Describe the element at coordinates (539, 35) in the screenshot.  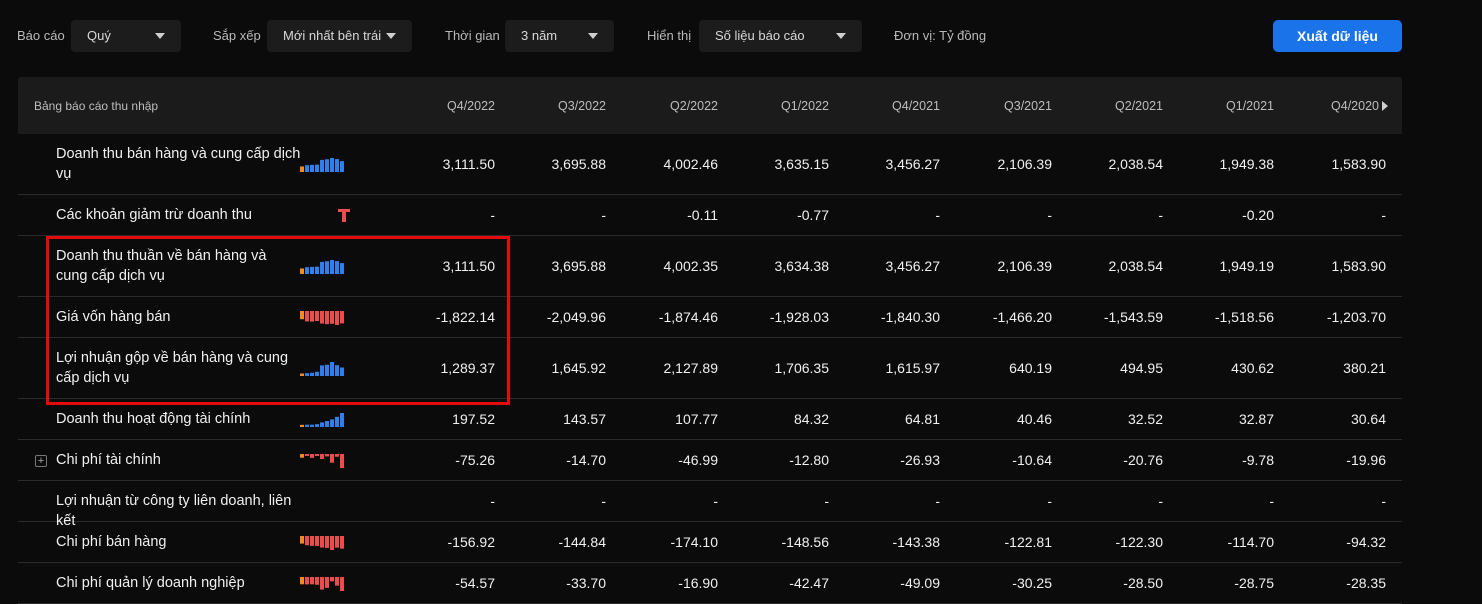
I see `time-range-value: 3 năm` at that location.